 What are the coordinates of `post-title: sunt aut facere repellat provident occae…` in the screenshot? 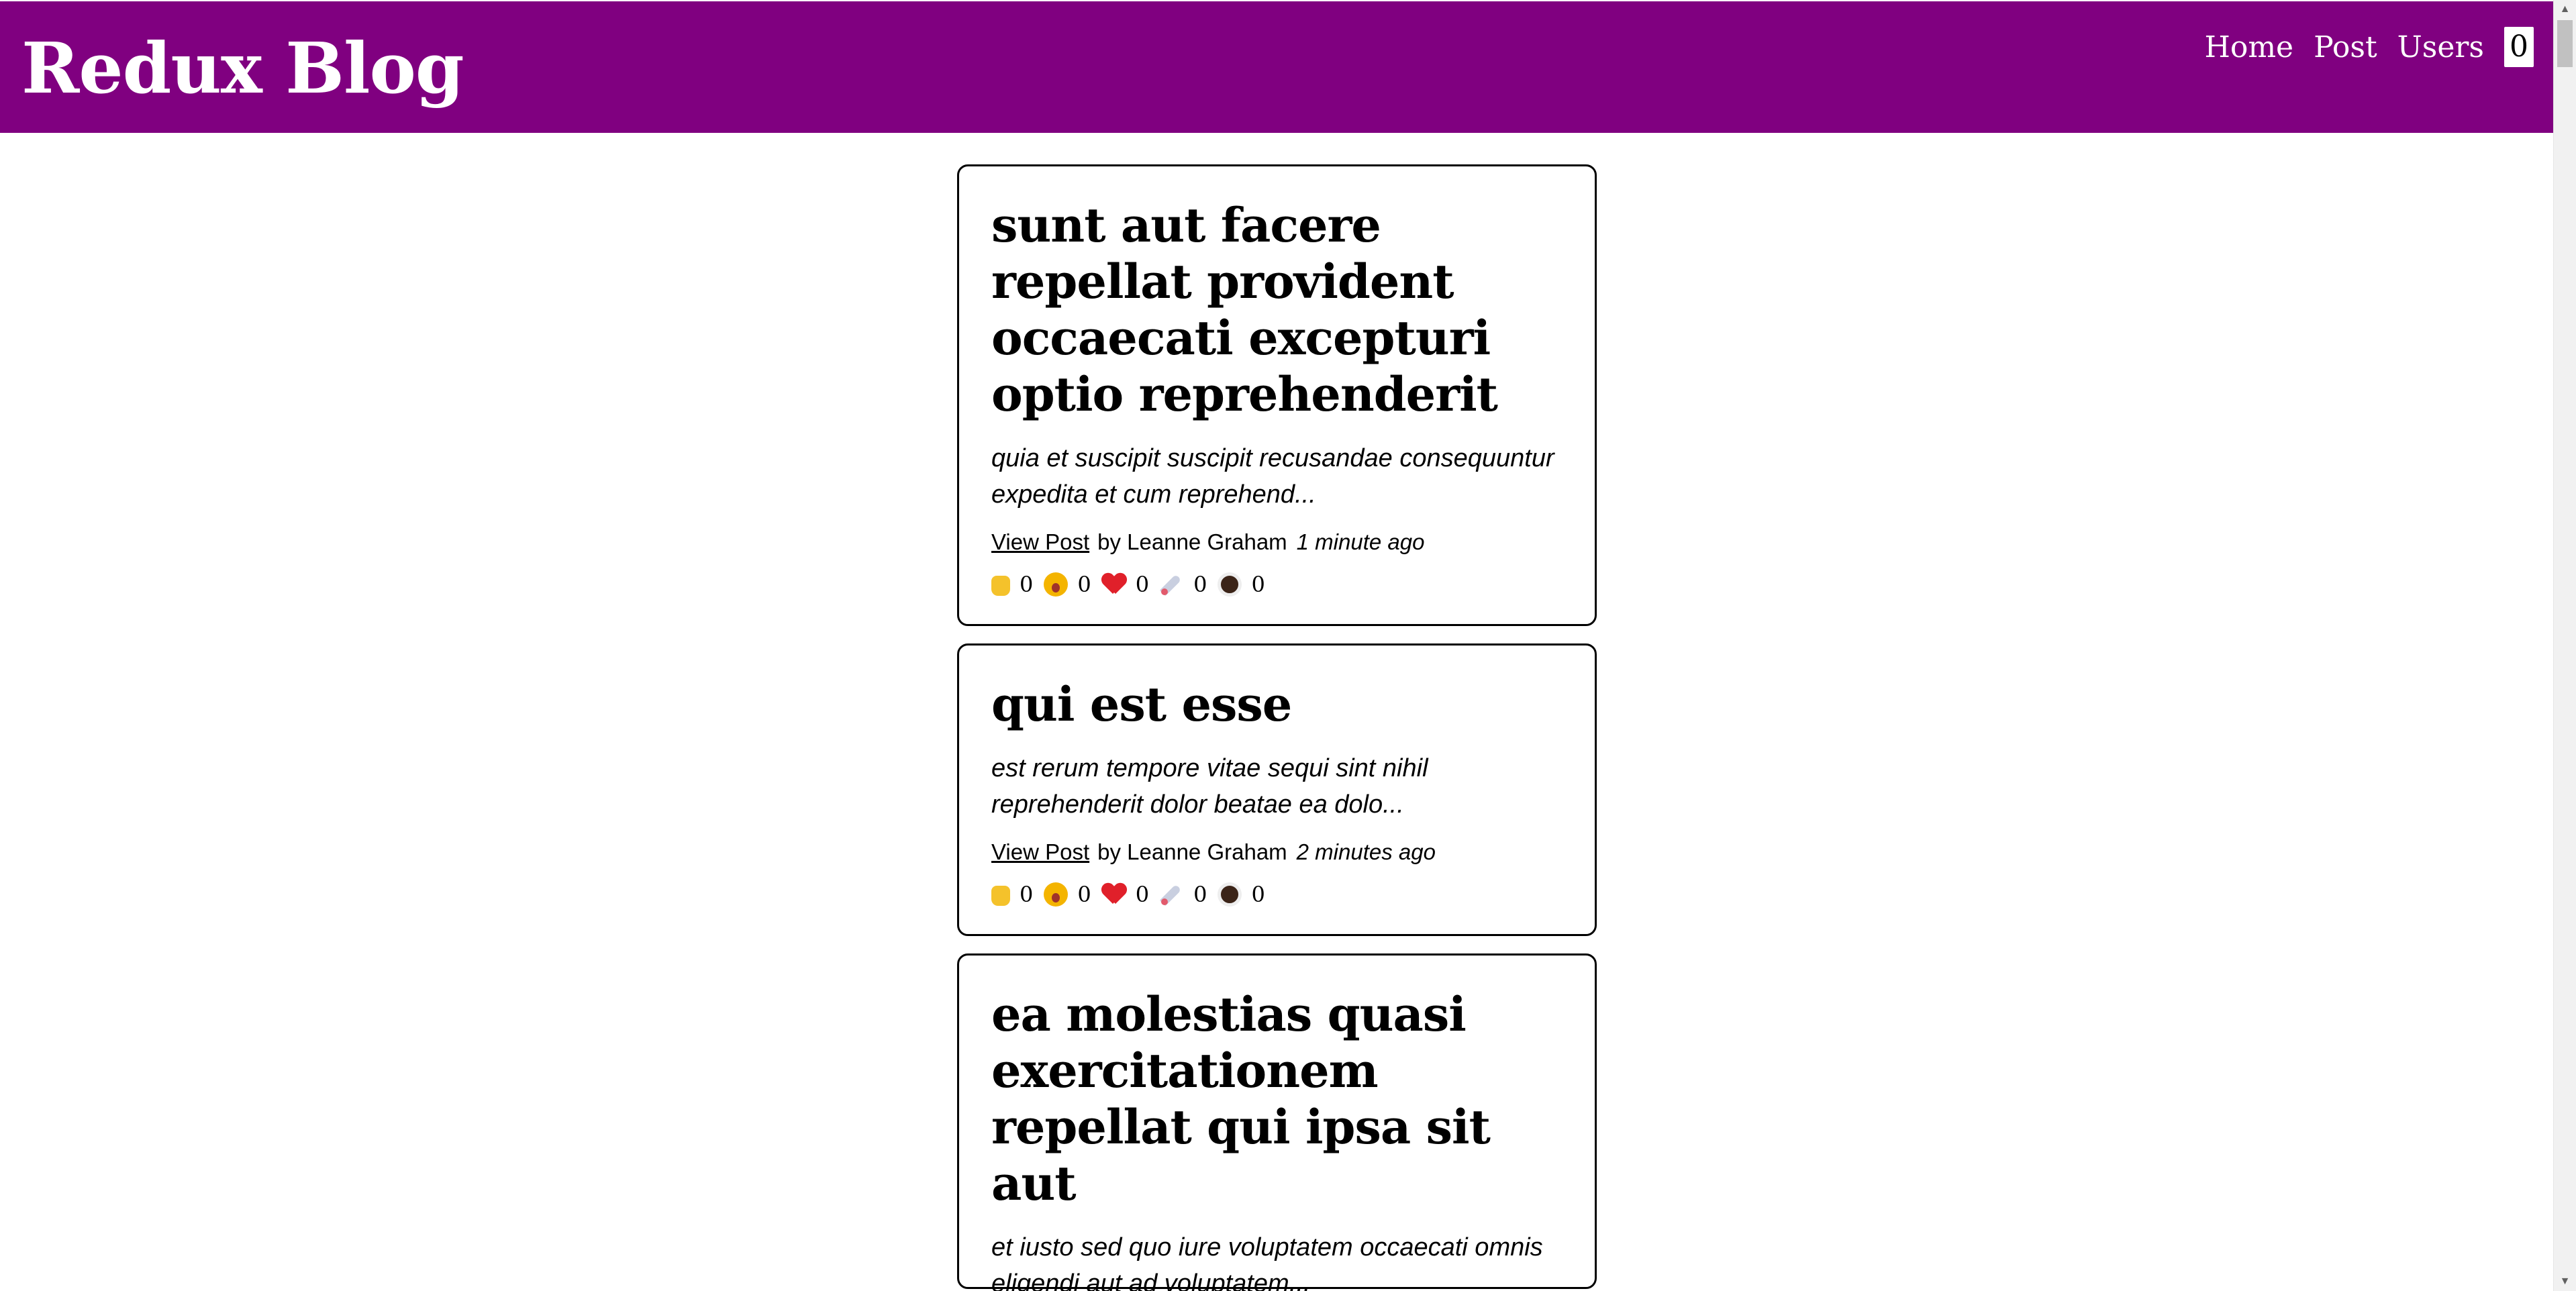 It's located at (1244, 309).